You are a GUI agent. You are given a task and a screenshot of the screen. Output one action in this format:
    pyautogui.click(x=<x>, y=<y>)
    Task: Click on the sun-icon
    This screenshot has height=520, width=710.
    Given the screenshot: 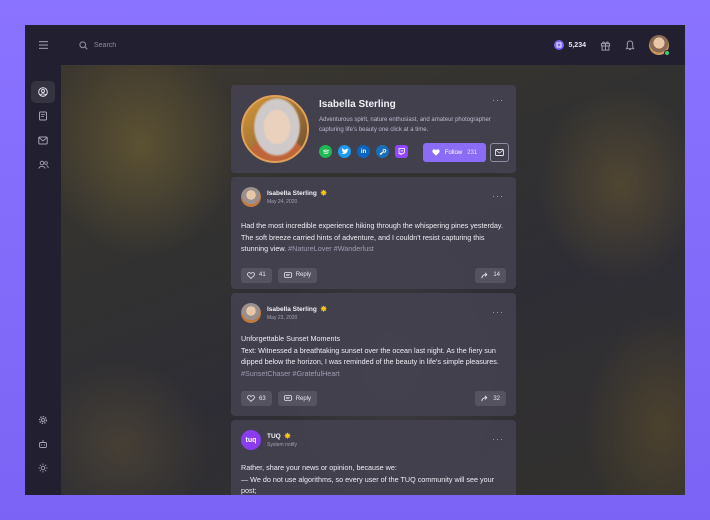 What is the action you would take?
    pyautogui.click(x=43, y=468)
    